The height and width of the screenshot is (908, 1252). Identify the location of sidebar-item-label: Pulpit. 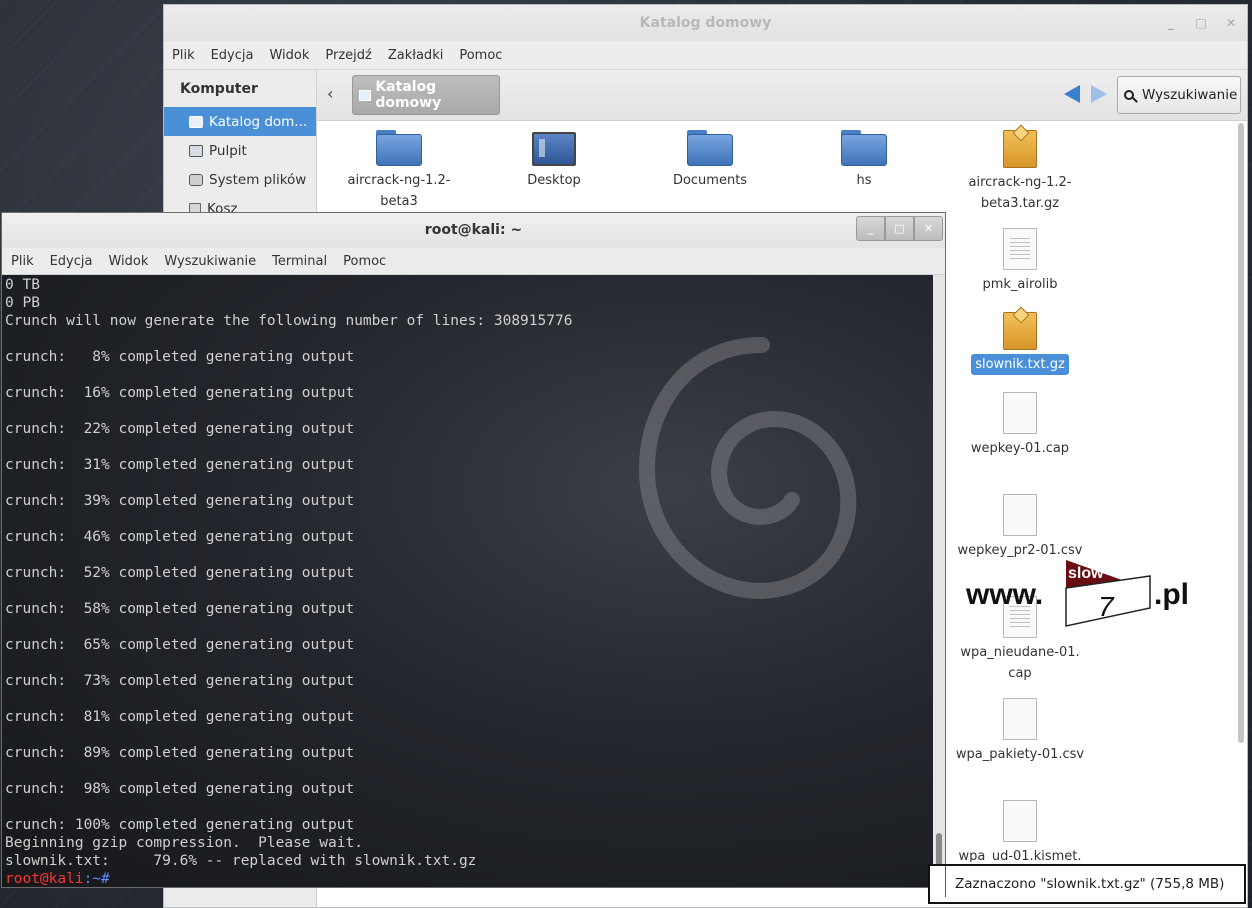
(228, 150).